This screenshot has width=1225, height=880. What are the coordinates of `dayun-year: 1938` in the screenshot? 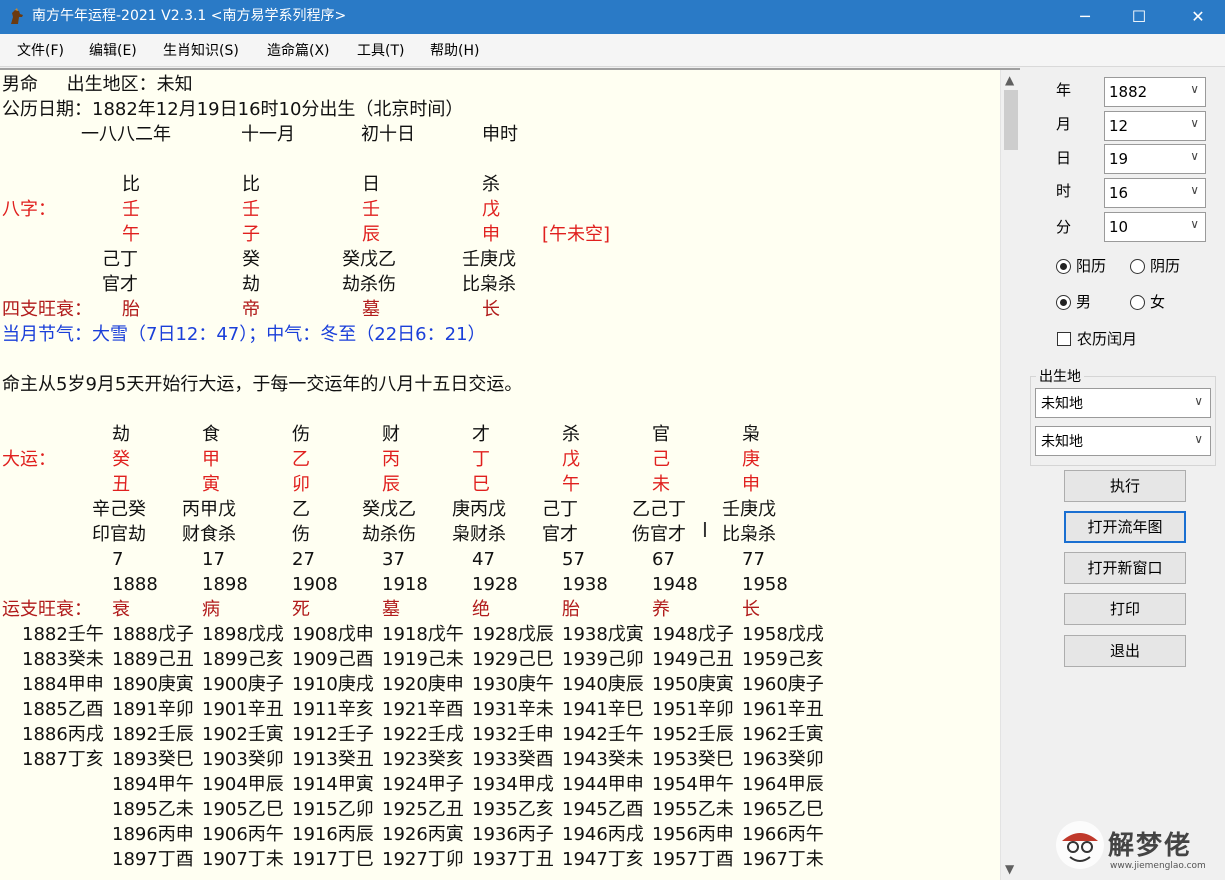 It's located at (585, 584).